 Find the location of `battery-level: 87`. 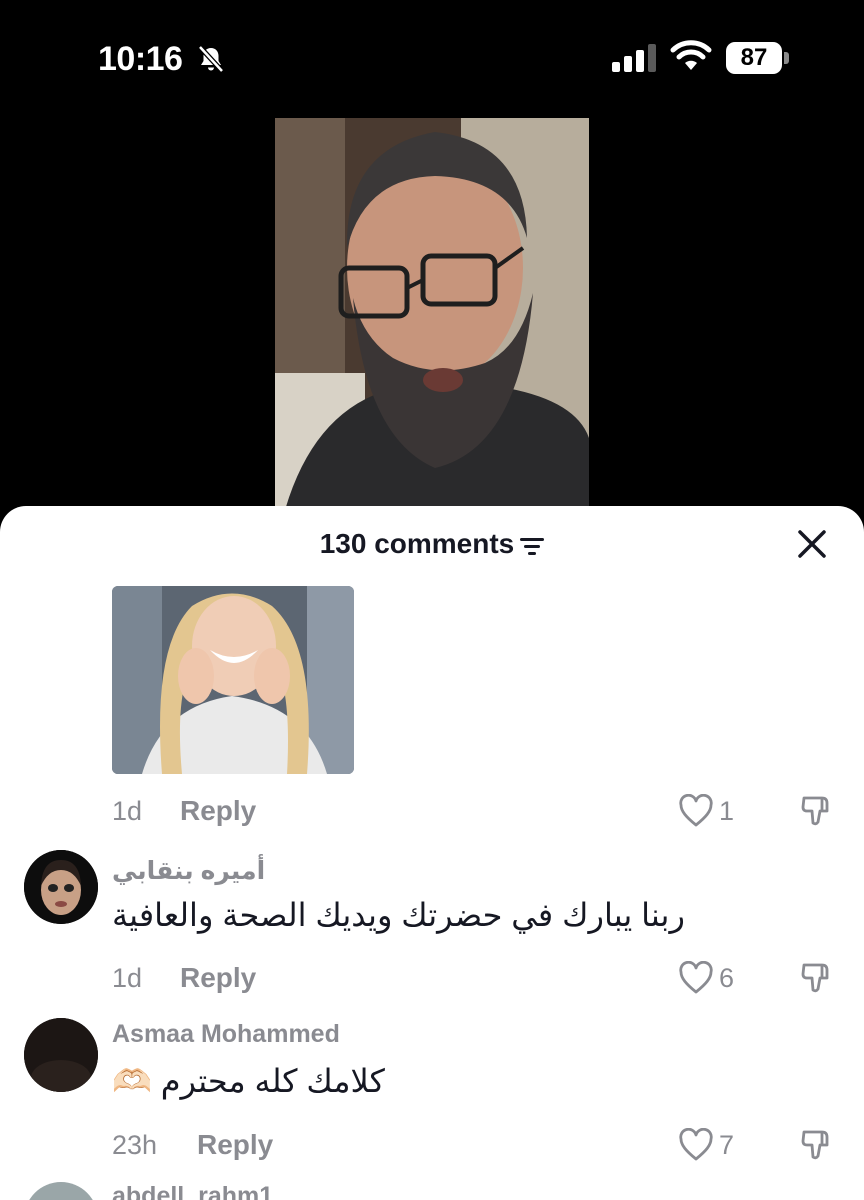

battery-level: 87 is located at coordinates (754, 58).